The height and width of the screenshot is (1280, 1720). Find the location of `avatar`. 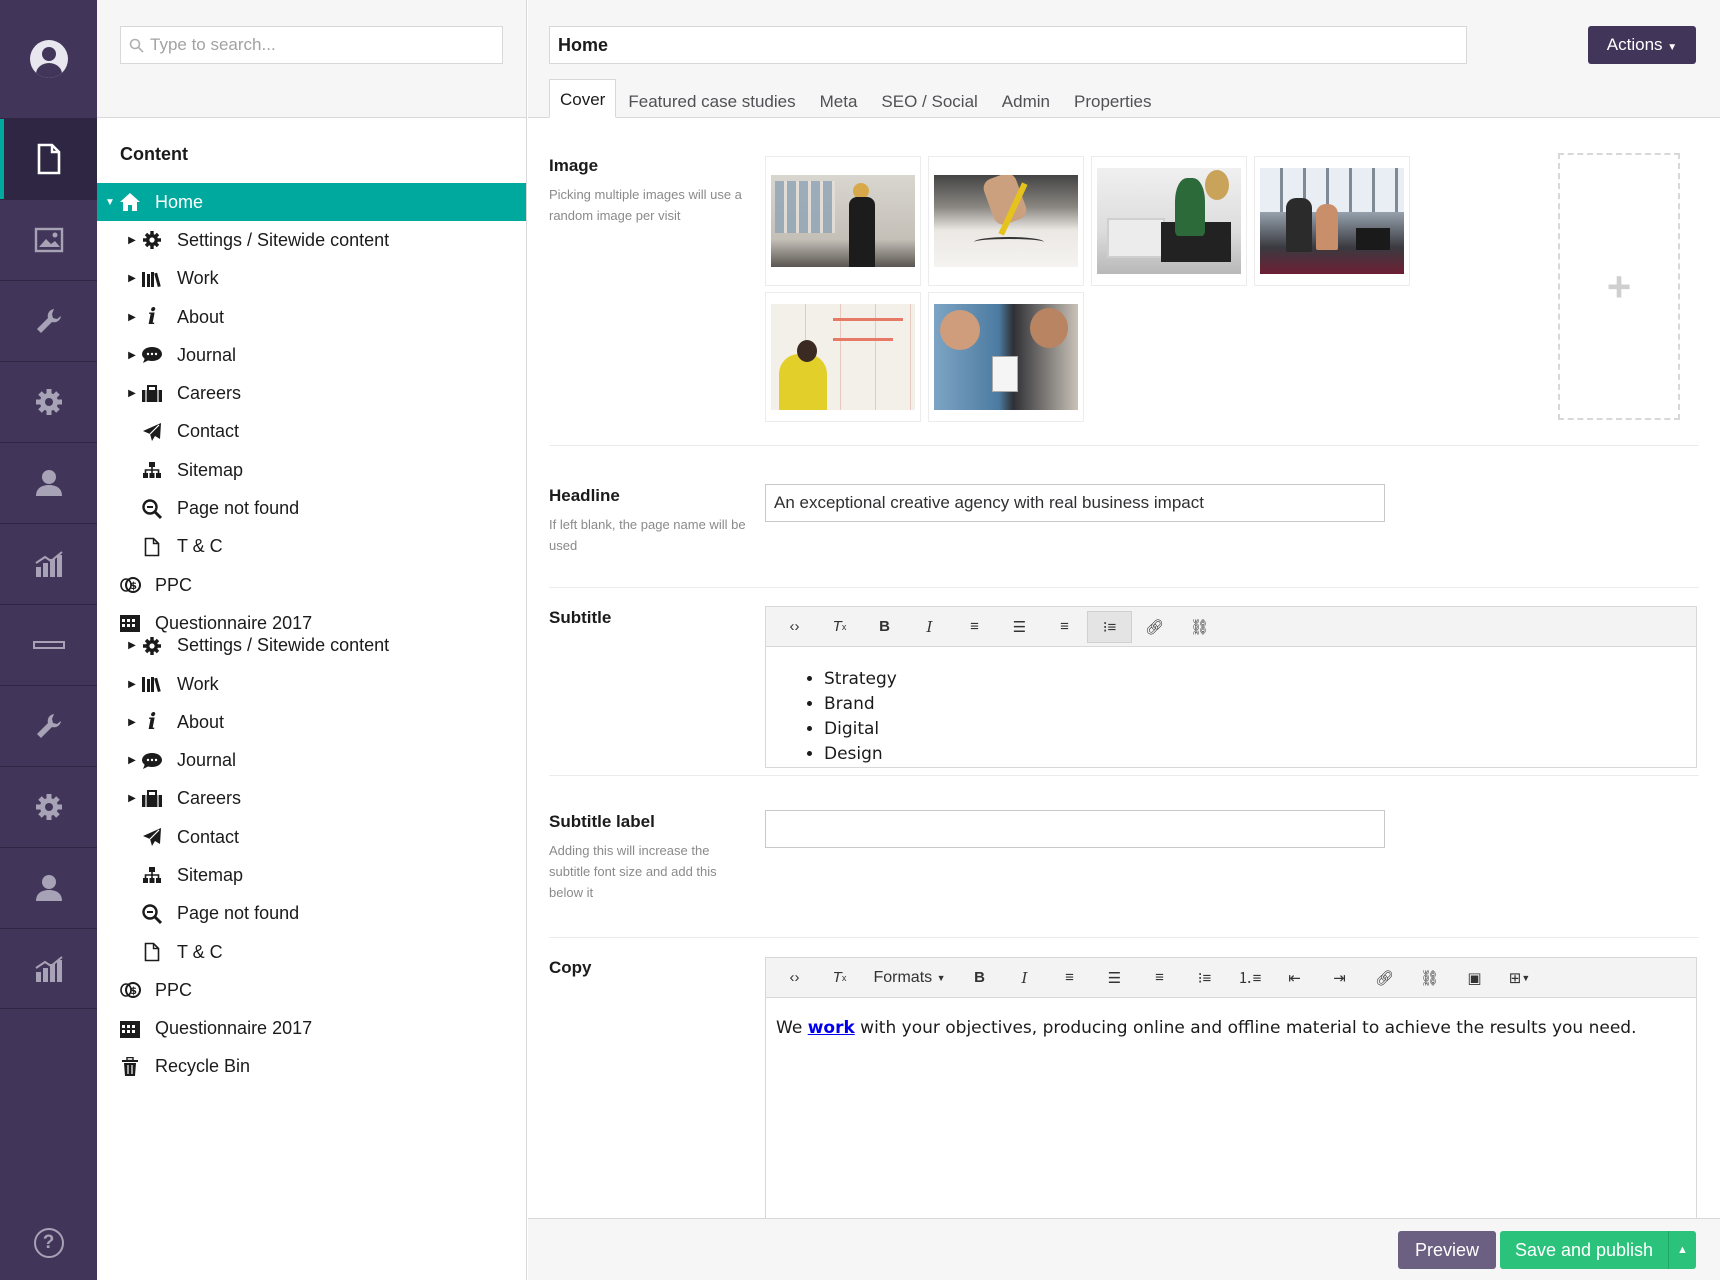

avatar is located at coordinates (48, 59).